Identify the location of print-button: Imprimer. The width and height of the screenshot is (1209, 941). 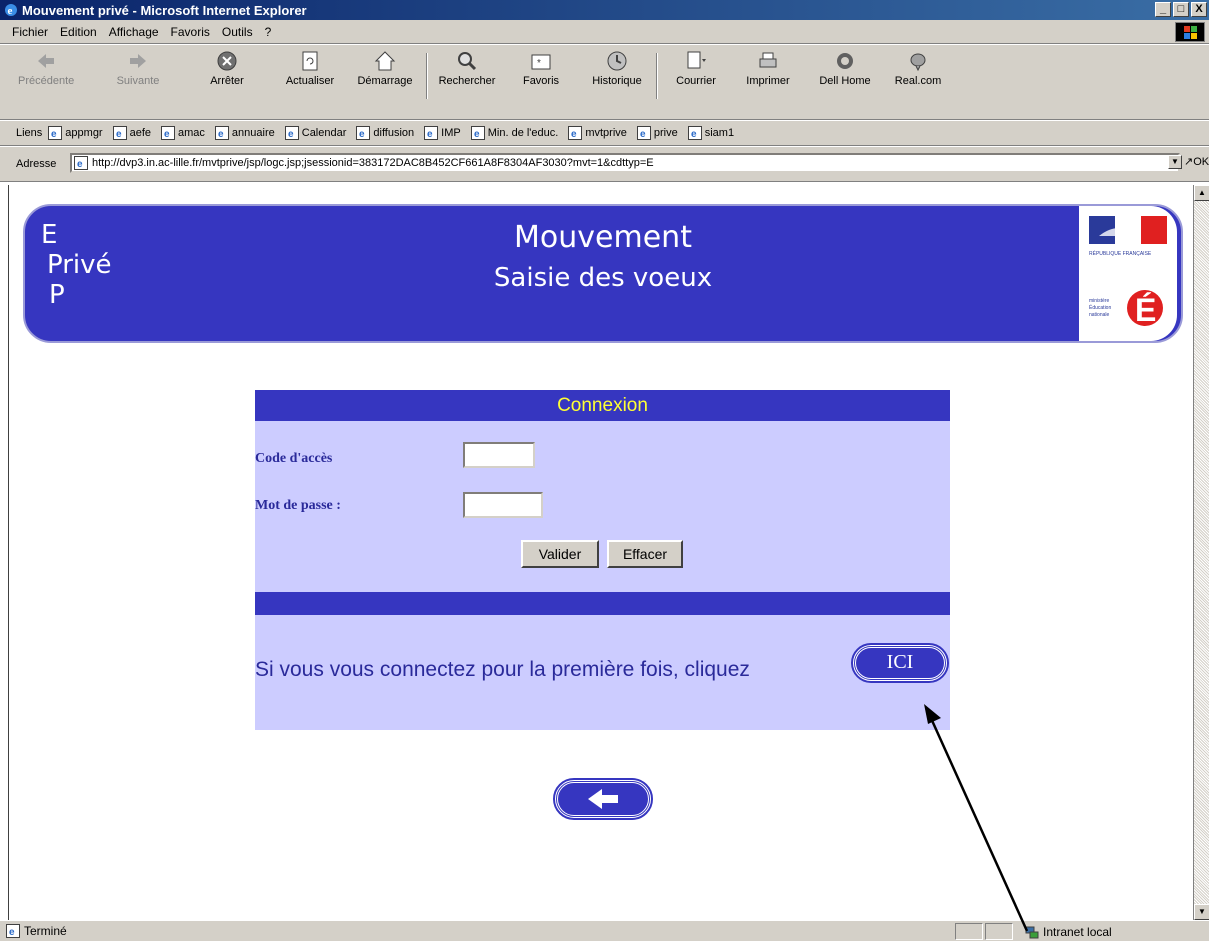
(768, 68).